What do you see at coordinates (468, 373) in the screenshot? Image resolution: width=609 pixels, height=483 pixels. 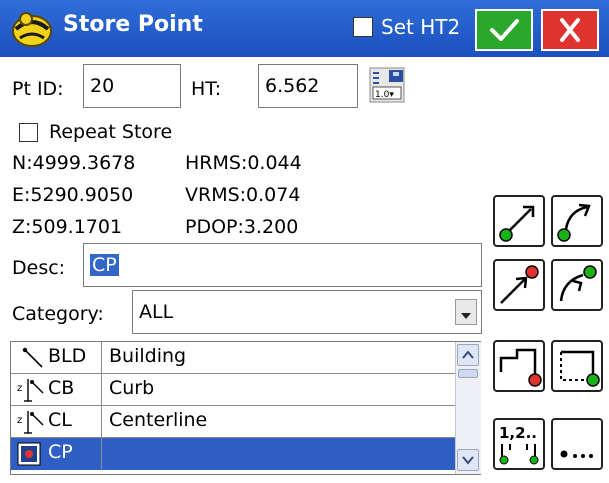 I see `scroll-thumb` at bounding box center [468, 373].